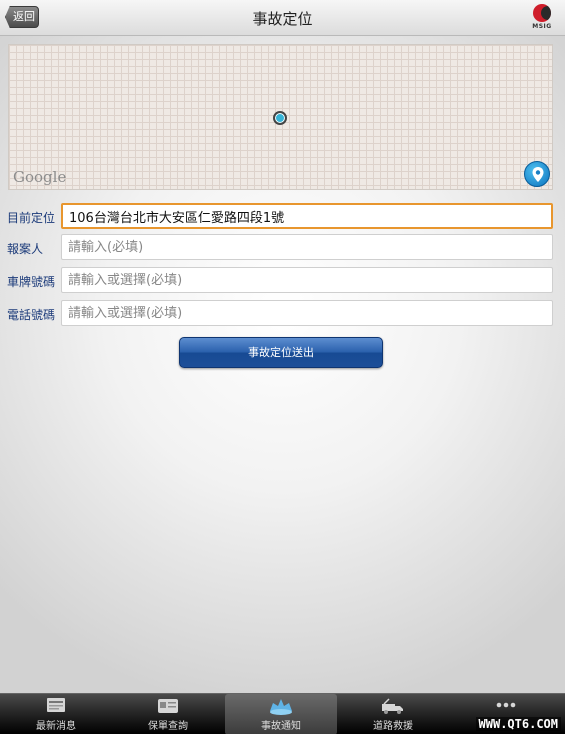 This screenshot has height=734, width=565. I want to click on news-icon, so click(56, 705).